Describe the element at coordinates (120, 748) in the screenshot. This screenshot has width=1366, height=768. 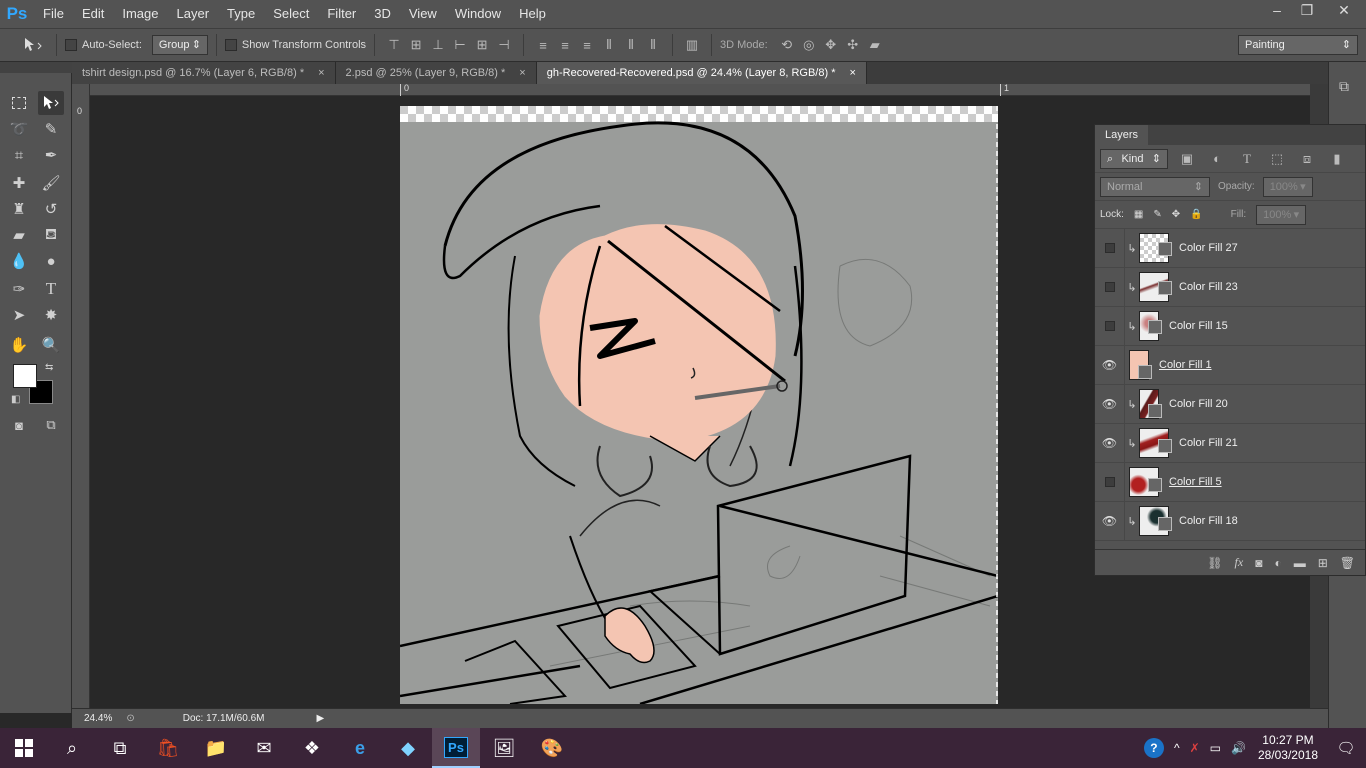
I see `task-view-icon: ⧉` at that location.